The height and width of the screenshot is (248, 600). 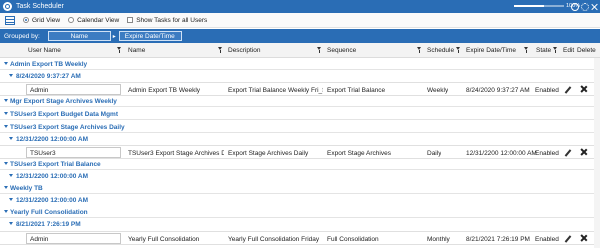 What do you see at coordinates (595, 7) in the screenshot?
I see `close-icon` at bounding box center [595, 7].